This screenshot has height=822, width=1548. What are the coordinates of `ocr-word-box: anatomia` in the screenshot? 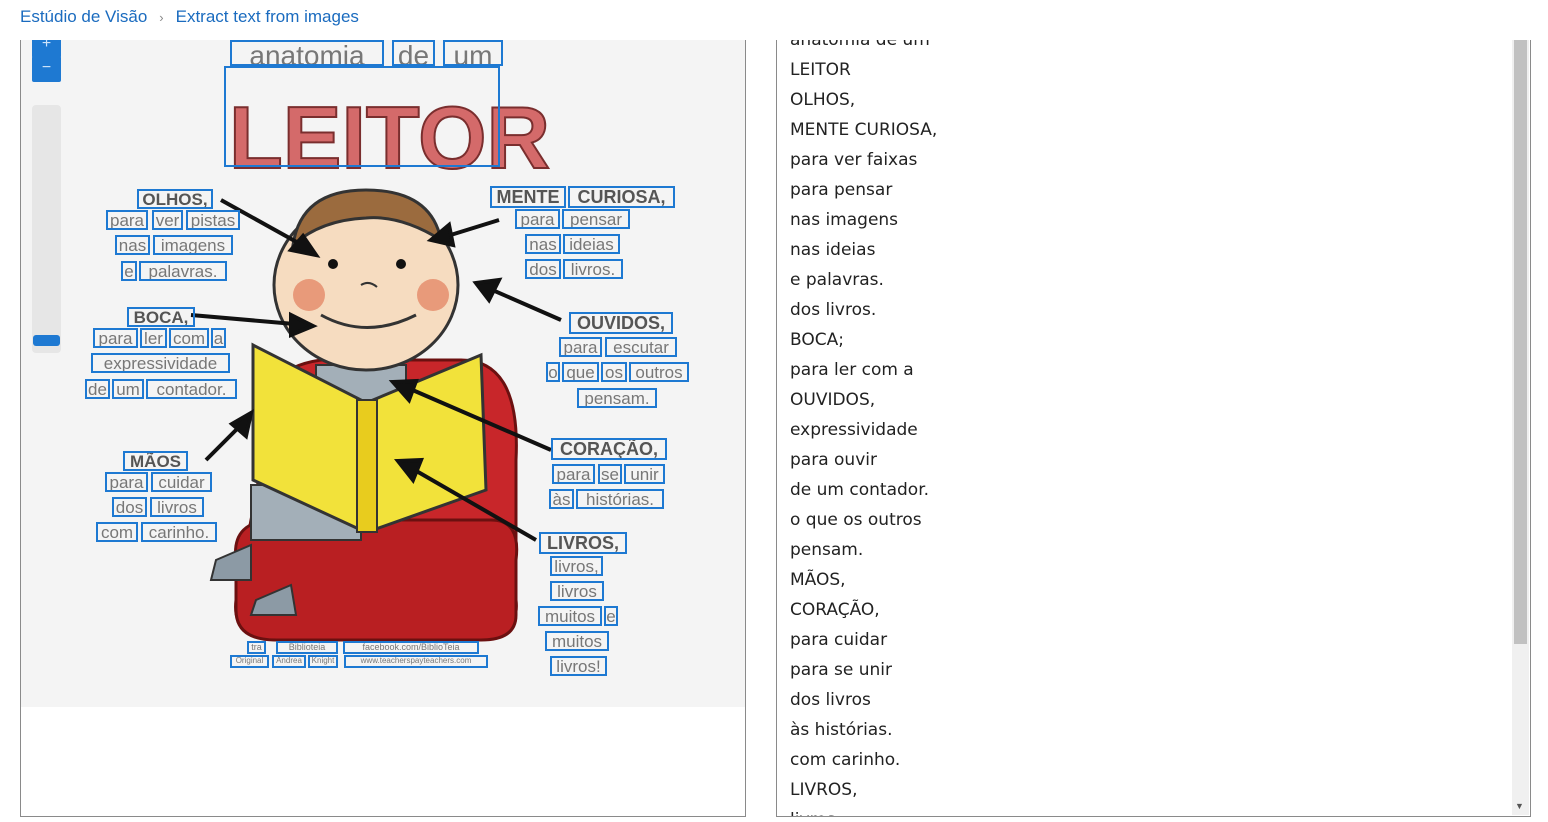 It's located at (307, 53).